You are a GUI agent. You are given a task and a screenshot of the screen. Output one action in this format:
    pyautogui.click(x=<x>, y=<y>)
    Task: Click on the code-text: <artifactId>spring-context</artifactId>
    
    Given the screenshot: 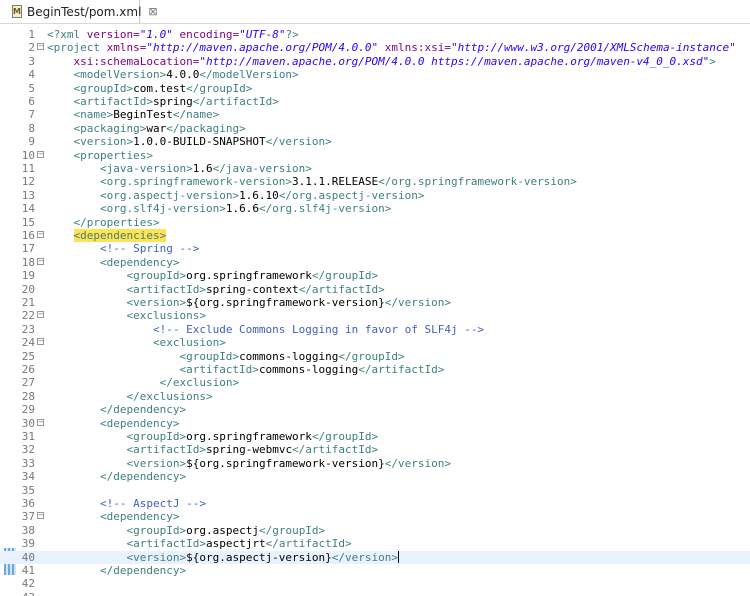 What is the action you would take?
    pyautogui.click(x=215, y=289)
    